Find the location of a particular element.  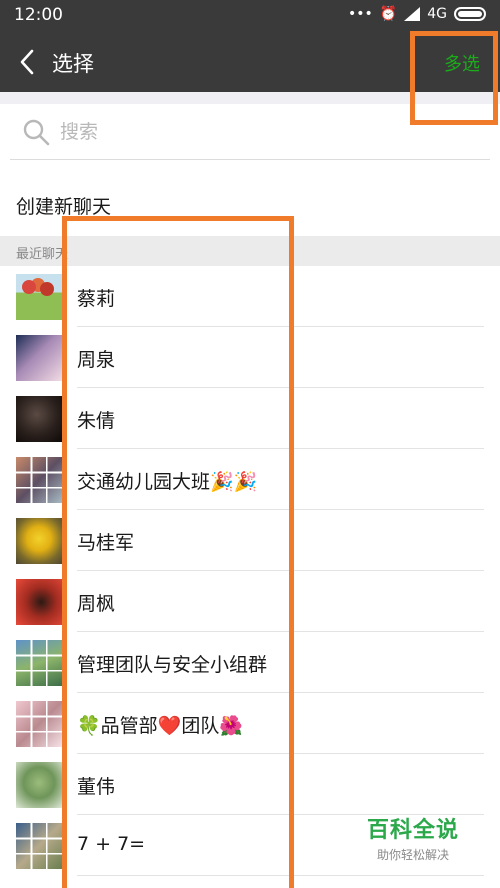

status-icons: ••• ⏰ 4G is located at coordinates (417, 14).